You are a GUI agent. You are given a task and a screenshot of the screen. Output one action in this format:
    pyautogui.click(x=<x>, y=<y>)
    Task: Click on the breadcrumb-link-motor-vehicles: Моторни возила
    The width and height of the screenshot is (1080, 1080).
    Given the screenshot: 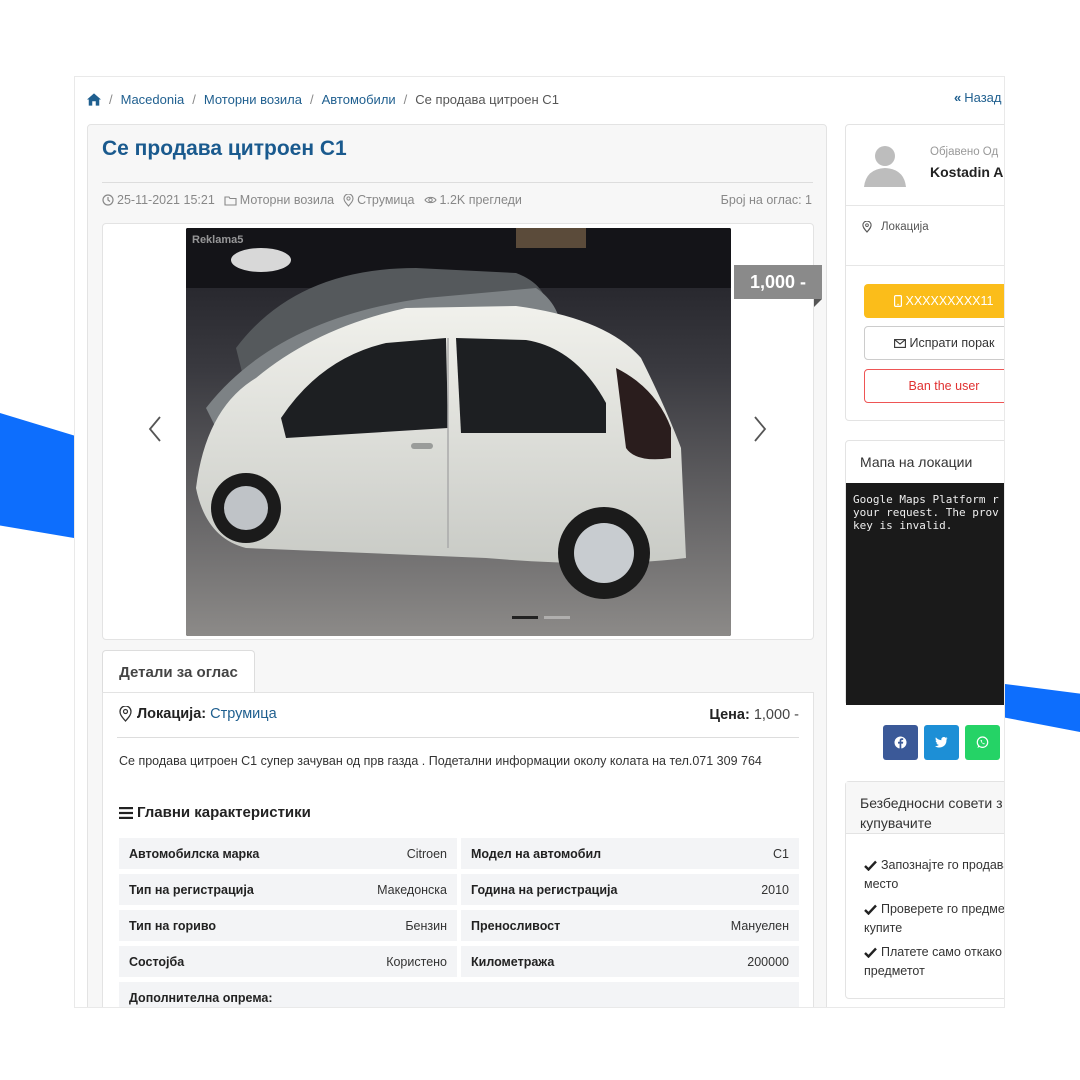 What is the action you would take?
    pyautogui.click(x=253, y=99)
    